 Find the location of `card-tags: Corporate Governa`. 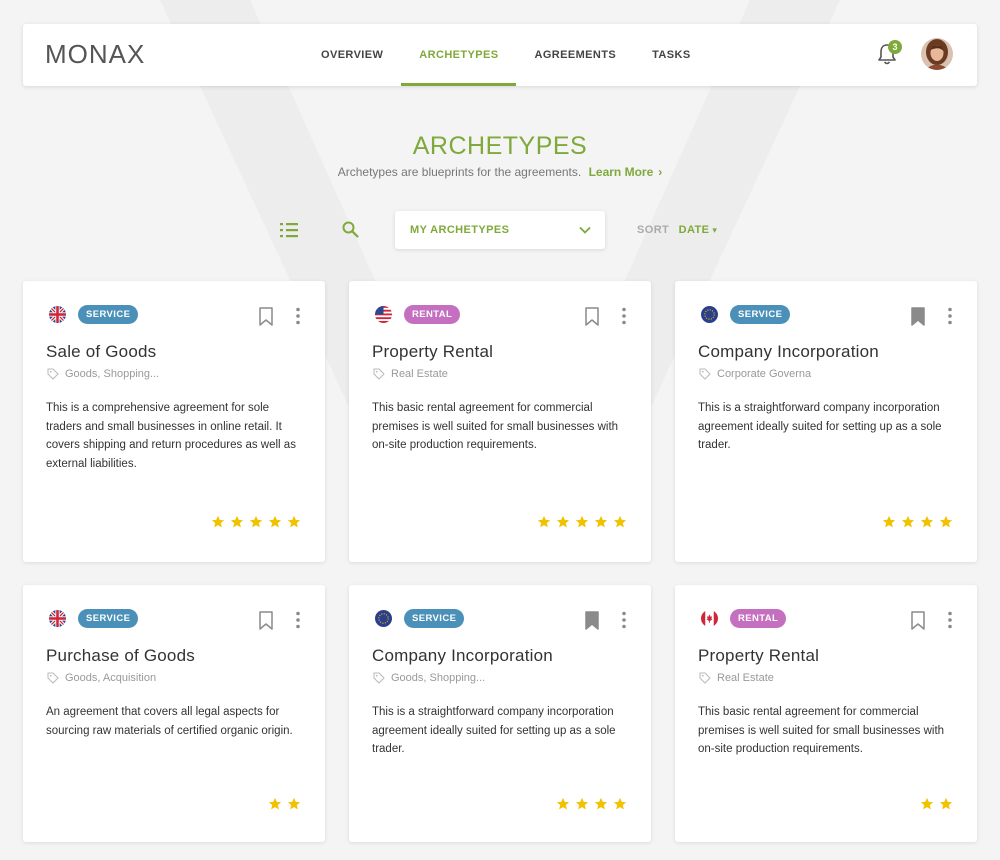

card-tags: Corporate Governa is located at coordinates (784, 374).